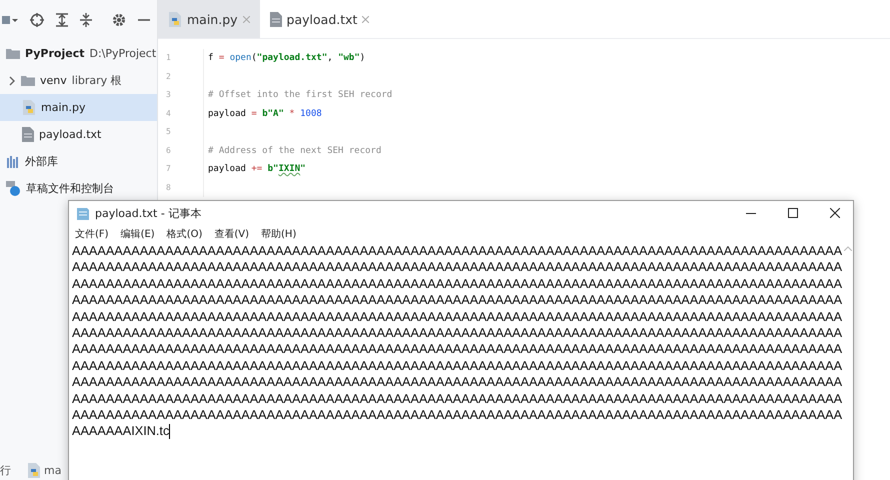 The image size is (890, 480). What do you see at coordinates (5, 470) in the screenshot?
I see `status-text: 行` at bounding box center [5, 470].